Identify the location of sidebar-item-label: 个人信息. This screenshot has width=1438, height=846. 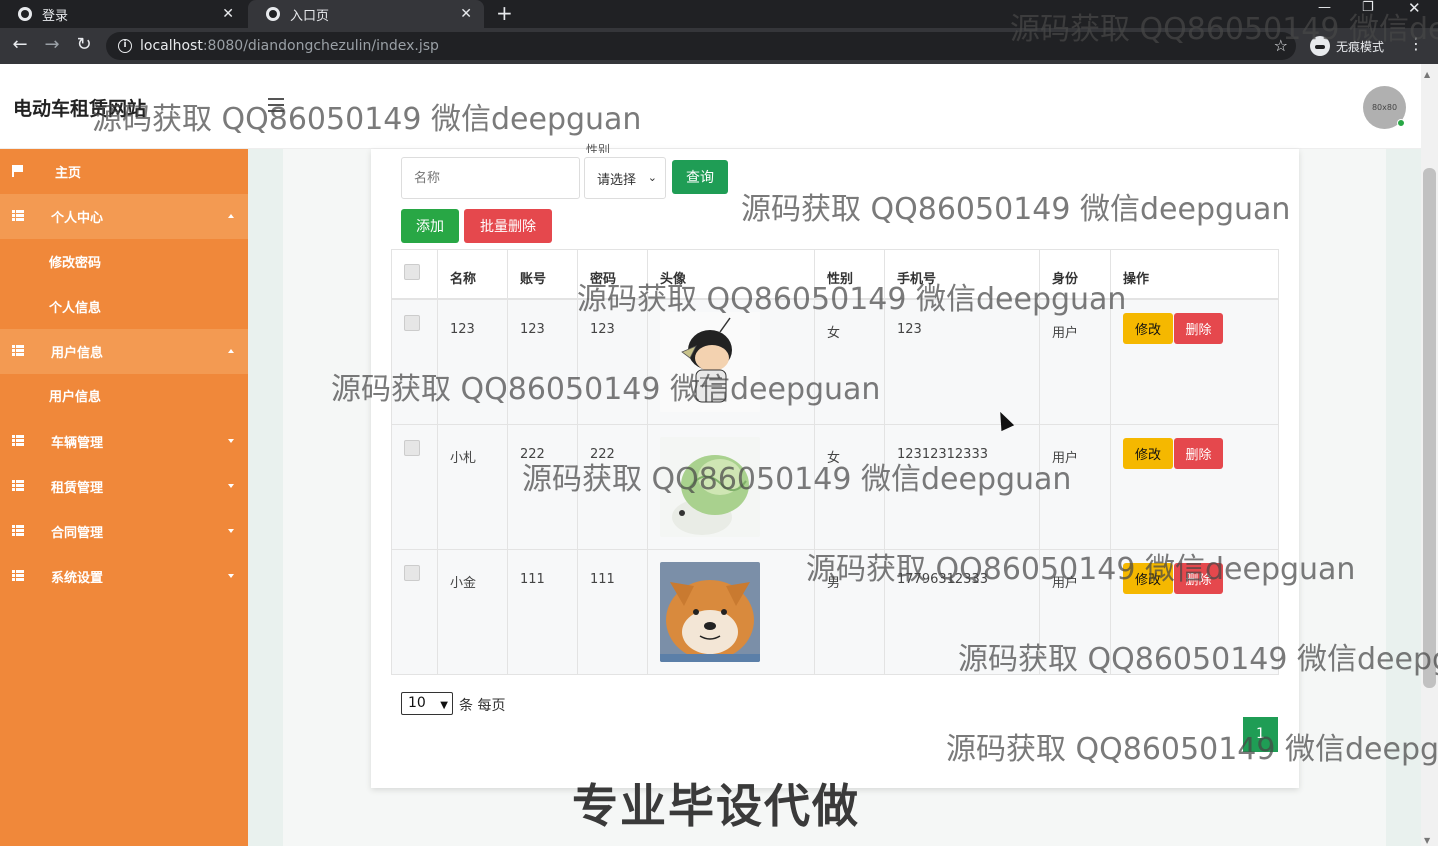
(75, 308).